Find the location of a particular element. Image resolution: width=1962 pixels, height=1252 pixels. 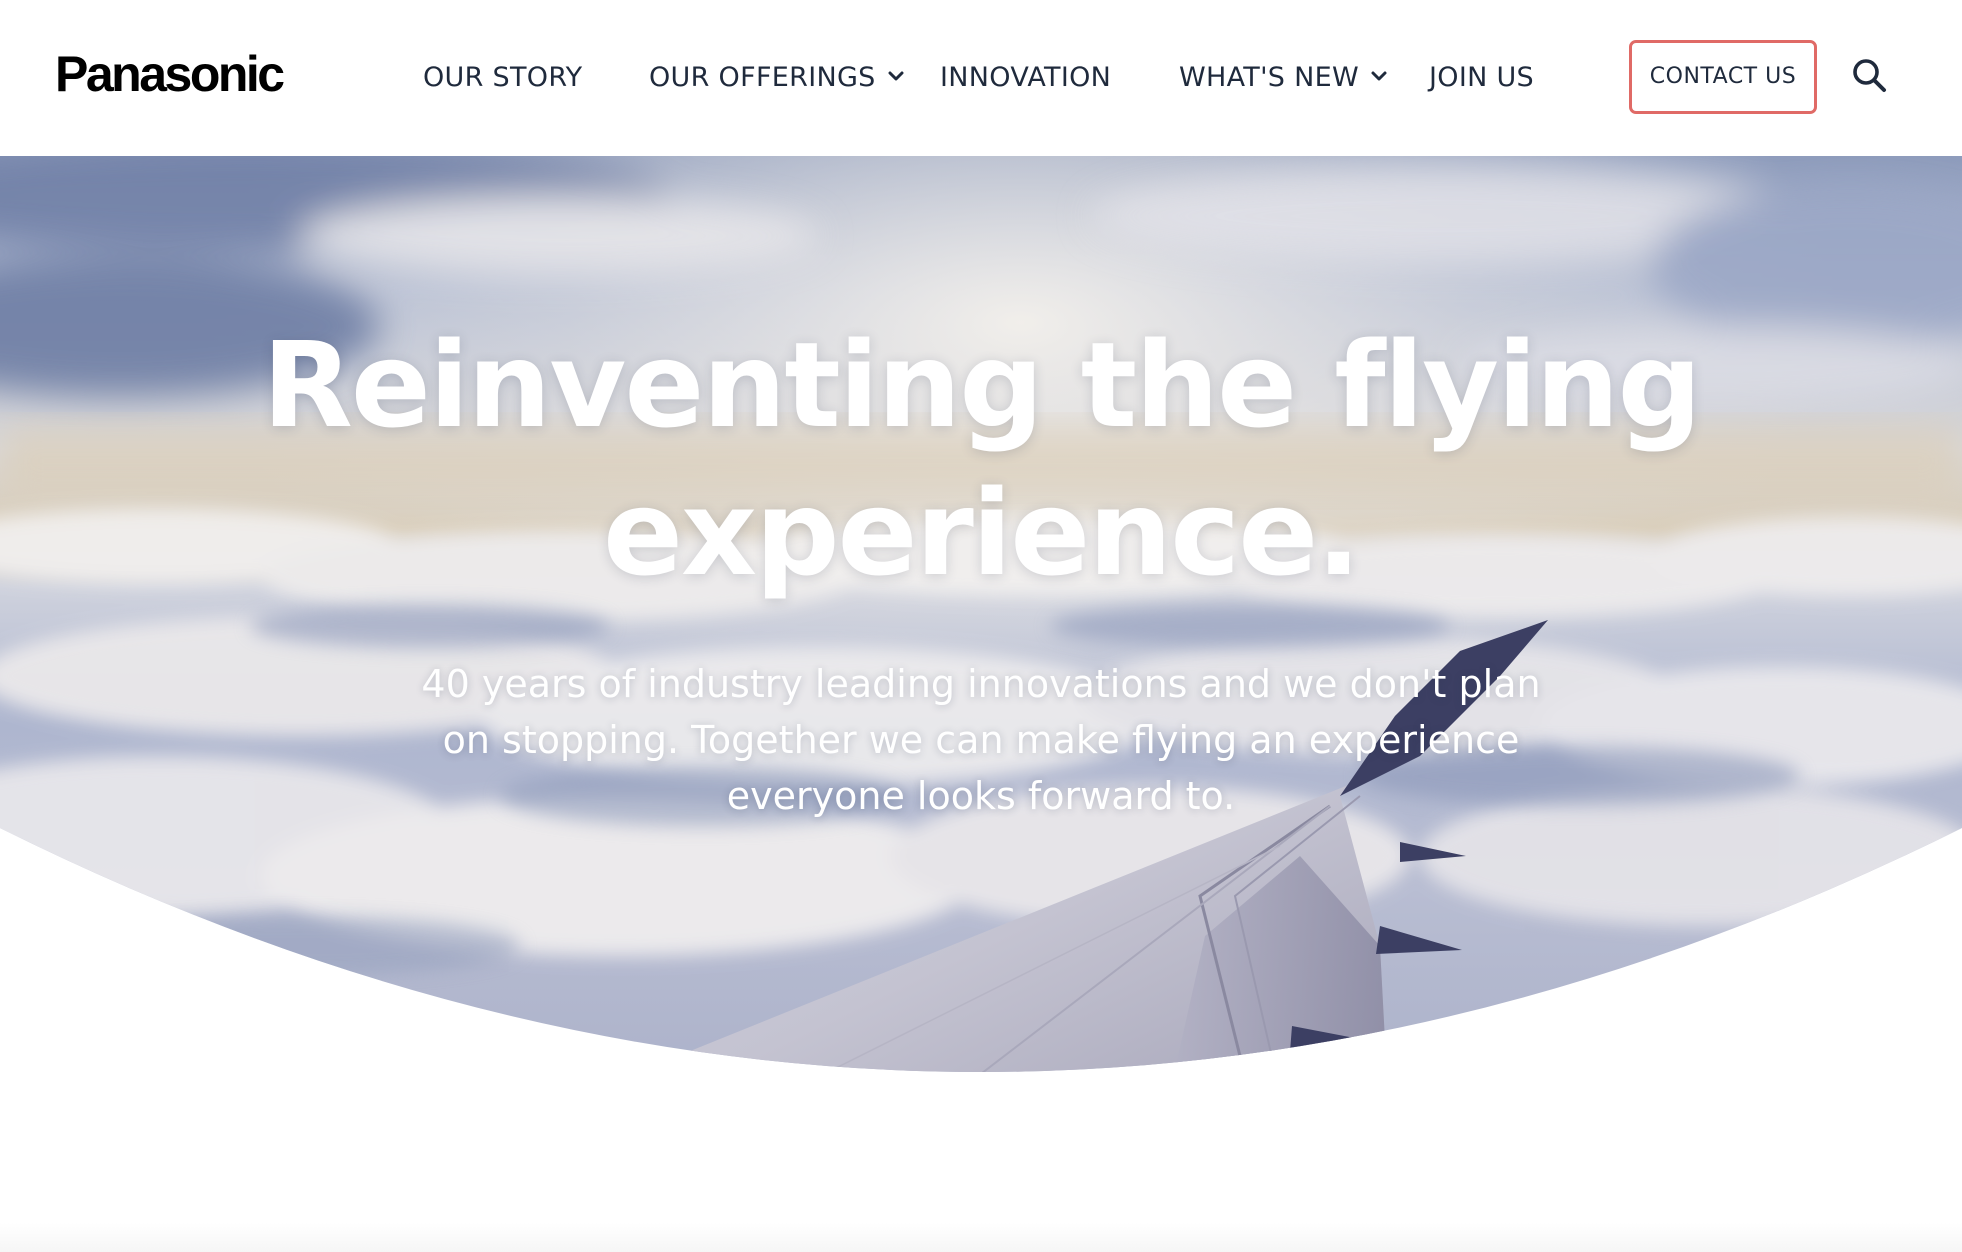

nav-whats-new: WHAT'S NEW is located at coordinates (1284, 78).